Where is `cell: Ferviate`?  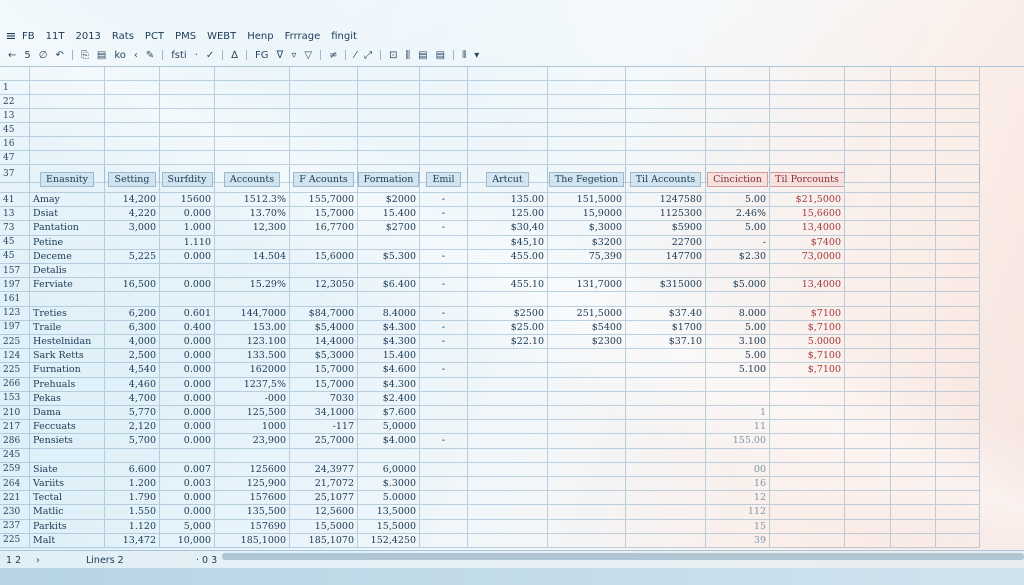
cell: Ferviate is located at coordinates (67, 285).